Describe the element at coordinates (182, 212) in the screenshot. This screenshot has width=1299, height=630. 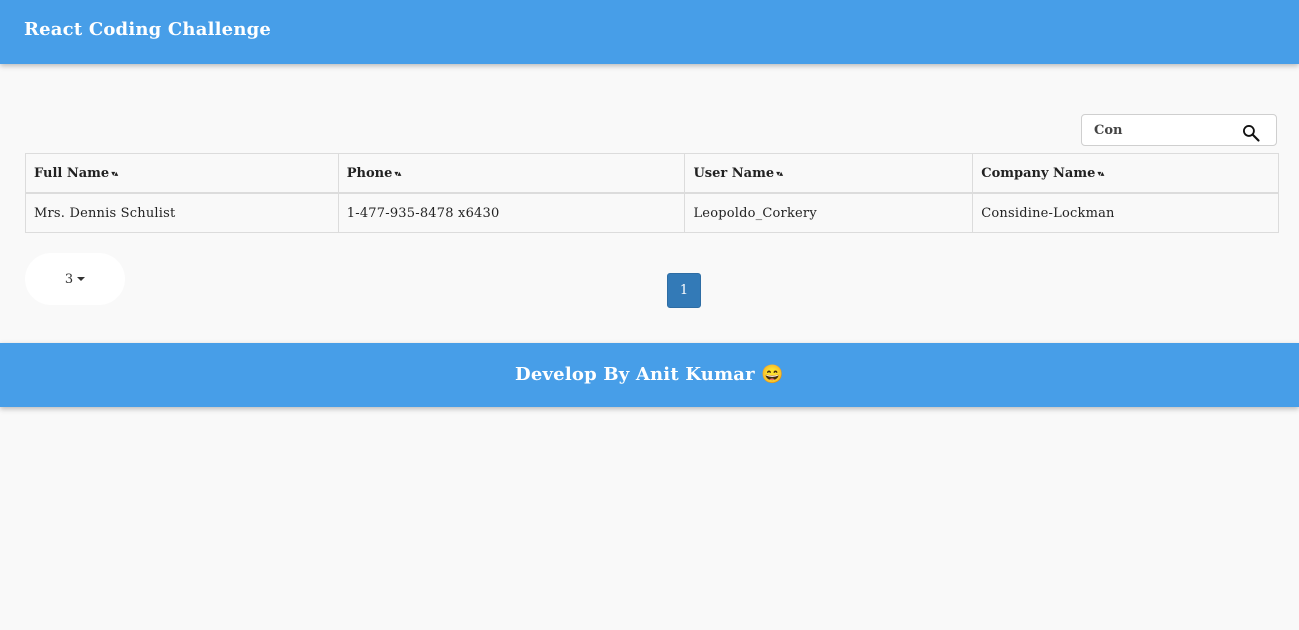
I see `cell-full-name: Mrs. Dennis Schulist` at that location.